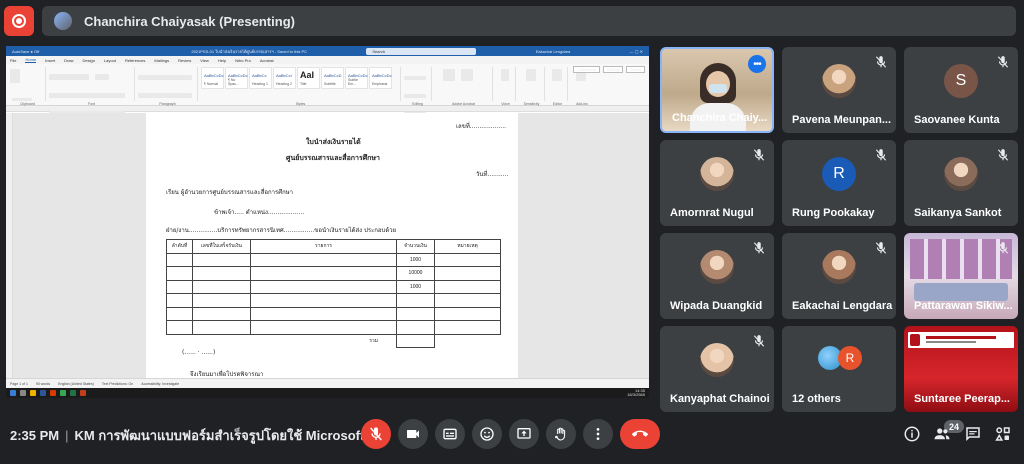 This screenshot has width=1024, height=464. I want to click on captions-button, so click(450, 434).